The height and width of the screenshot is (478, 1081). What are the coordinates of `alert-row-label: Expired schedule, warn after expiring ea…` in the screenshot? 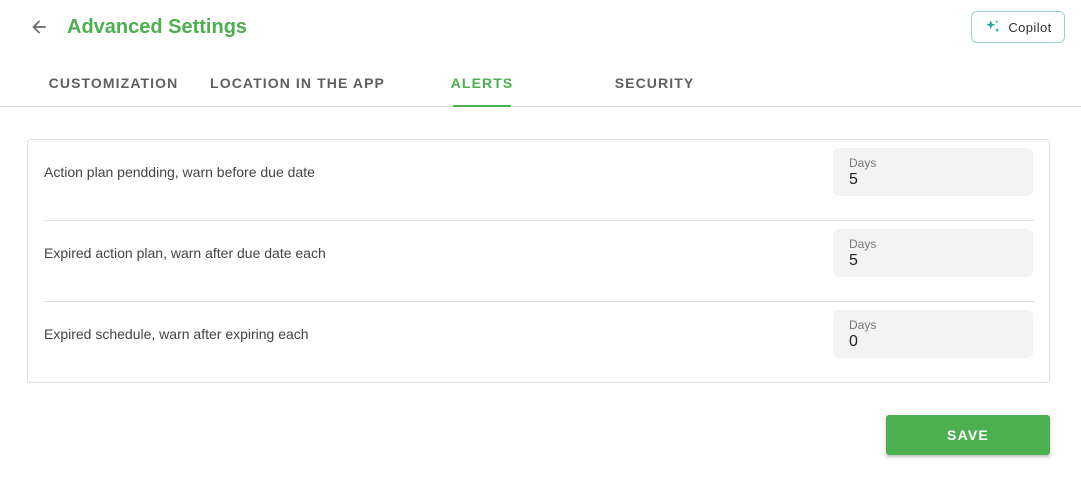 It's located at (176, 334).